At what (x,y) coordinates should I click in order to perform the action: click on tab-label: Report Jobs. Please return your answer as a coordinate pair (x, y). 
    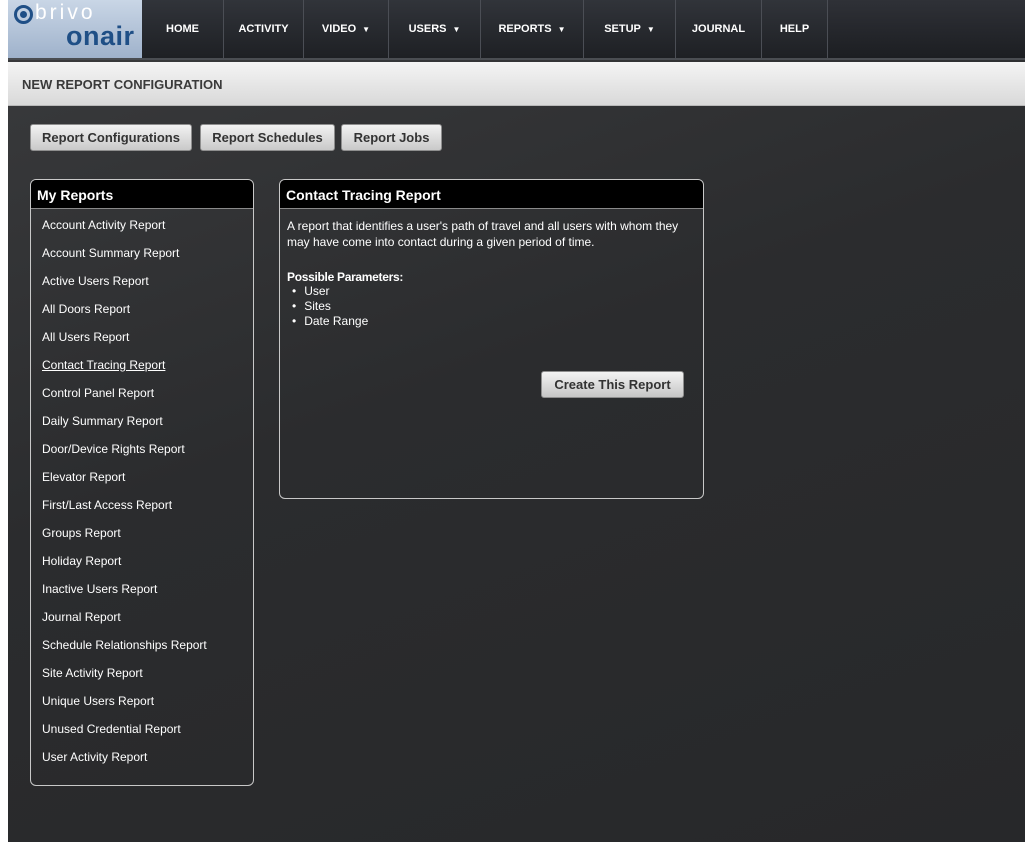
    Looking at the image, I should click on (391, 137).